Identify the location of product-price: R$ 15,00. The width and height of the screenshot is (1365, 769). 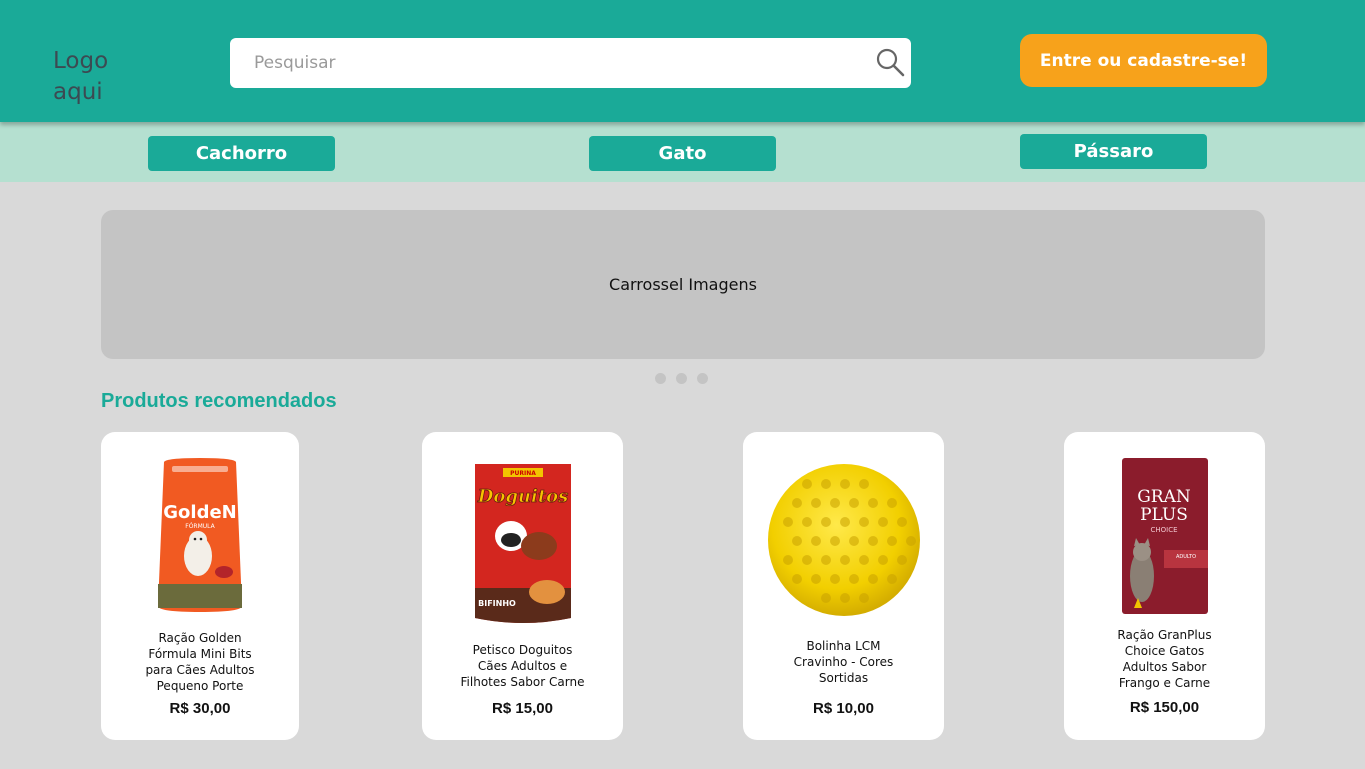
(522, 708).